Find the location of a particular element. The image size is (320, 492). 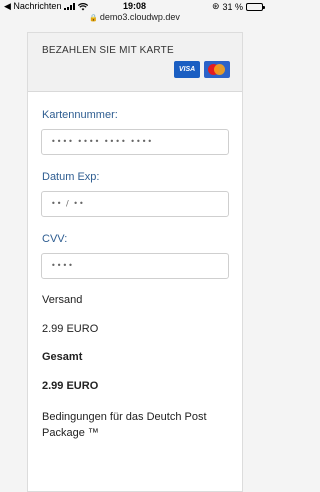

url-bar: 🔒 demo3.cloudwp.dev is located at coordinates (134, 18).